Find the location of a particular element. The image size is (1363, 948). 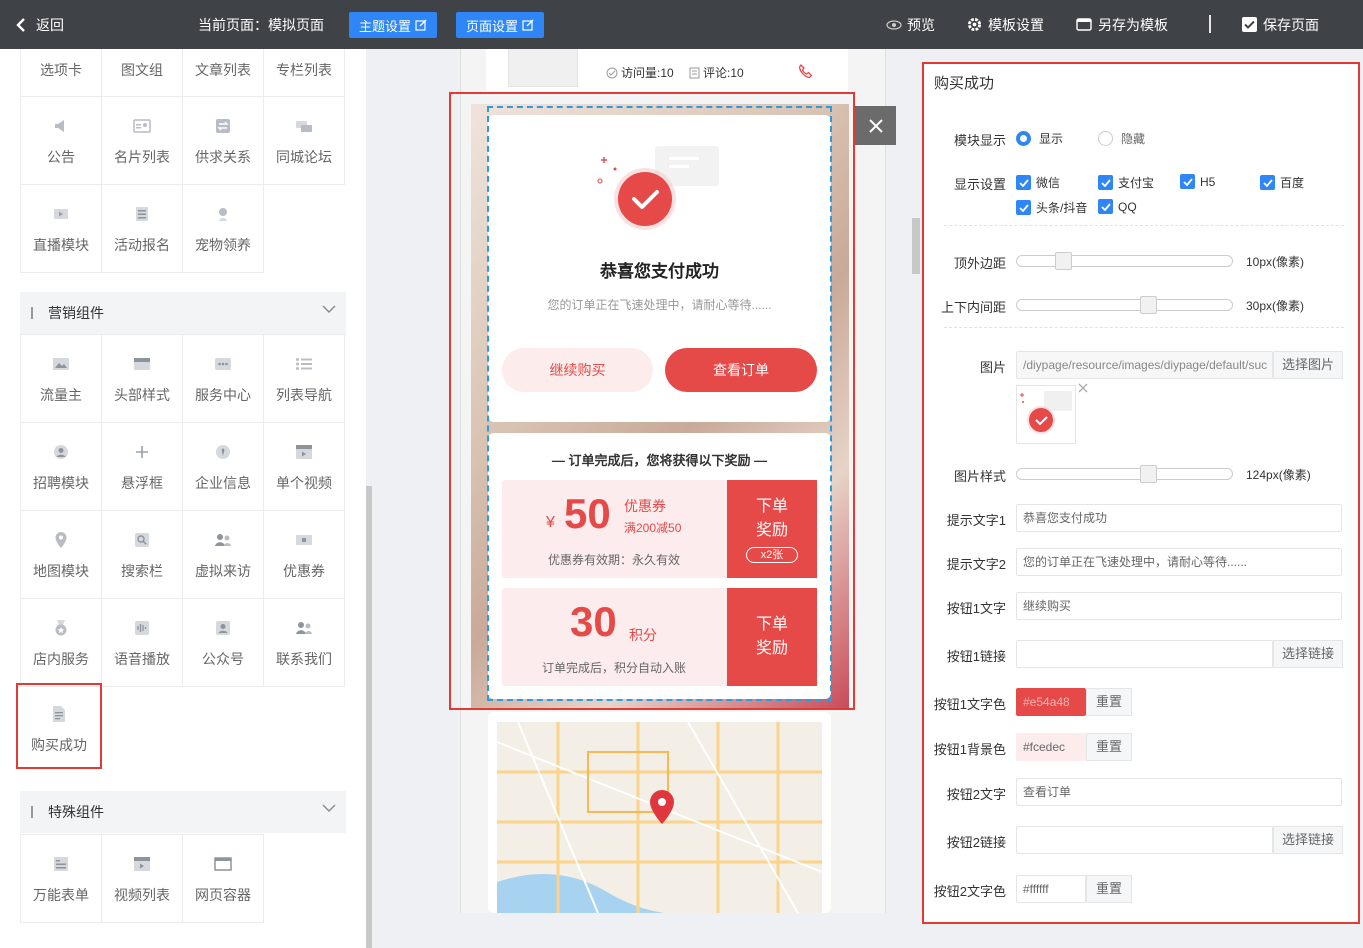

theme-settings-button: 主题设置 is located at coordinates (393, 25).